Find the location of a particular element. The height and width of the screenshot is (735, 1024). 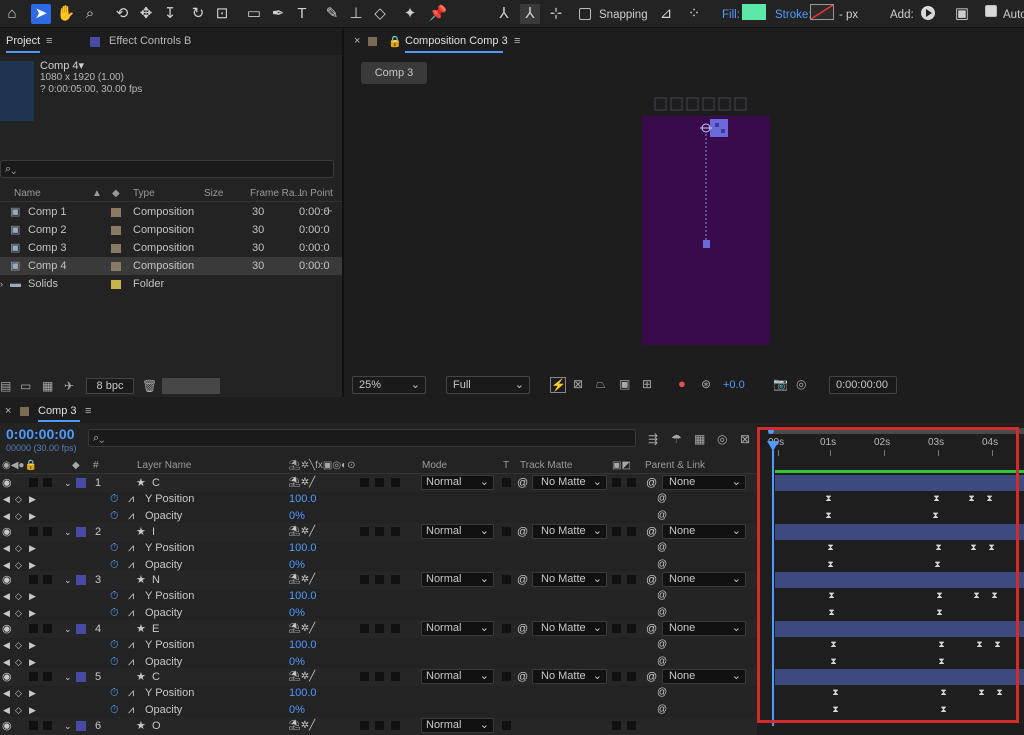

motion-blur-icon: ◎ is located at coordinates (722, 439).